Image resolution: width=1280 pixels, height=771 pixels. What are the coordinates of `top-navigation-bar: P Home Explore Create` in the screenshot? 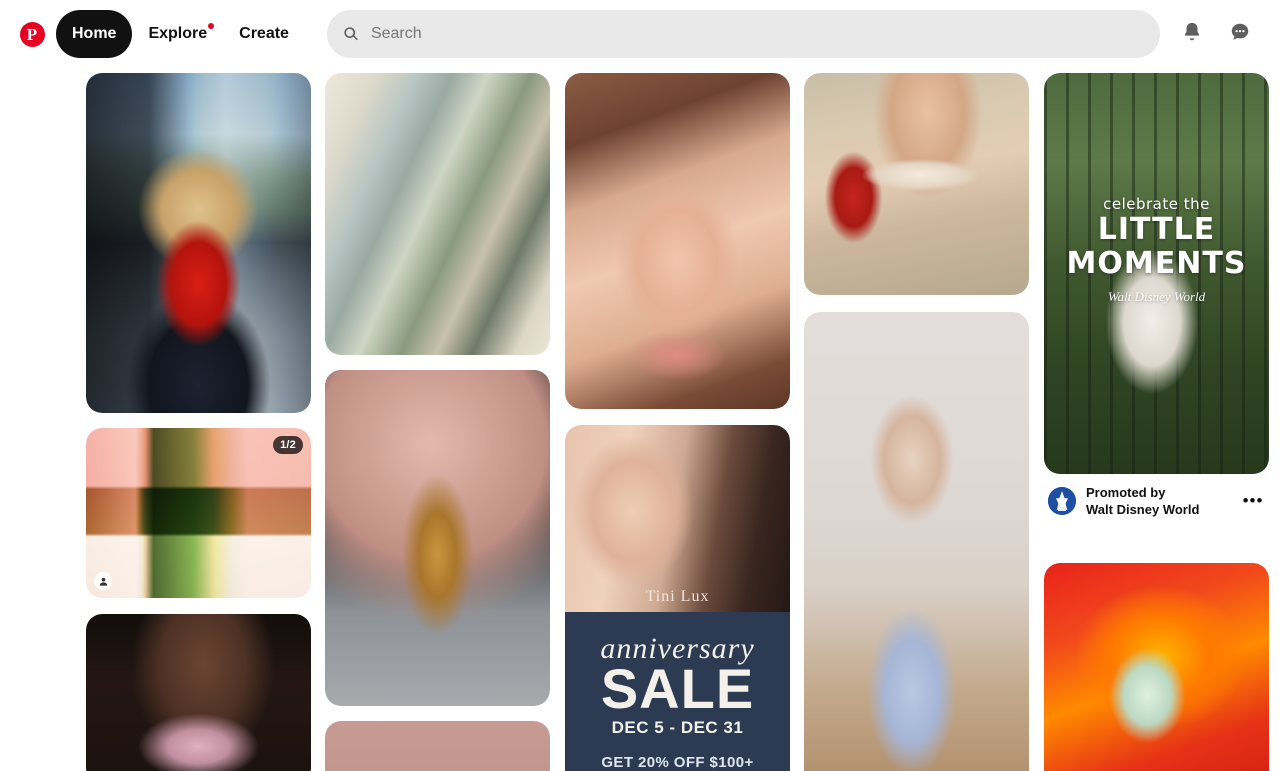 It's located at (640, 34).